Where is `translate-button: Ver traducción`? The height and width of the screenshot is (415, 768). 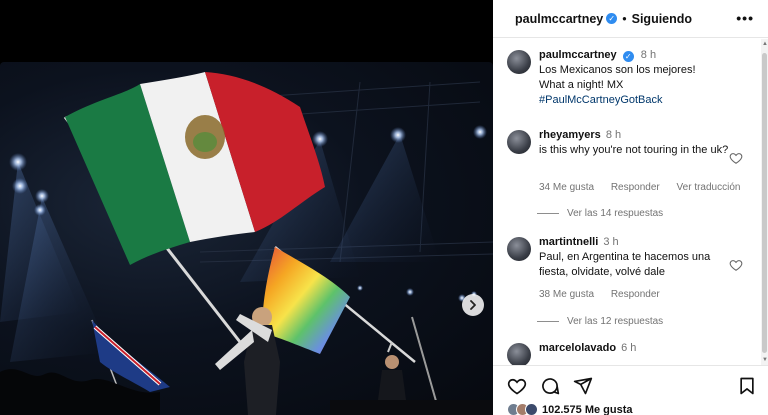 translate-button: Ver traducción is located at coordinates (709, 187).